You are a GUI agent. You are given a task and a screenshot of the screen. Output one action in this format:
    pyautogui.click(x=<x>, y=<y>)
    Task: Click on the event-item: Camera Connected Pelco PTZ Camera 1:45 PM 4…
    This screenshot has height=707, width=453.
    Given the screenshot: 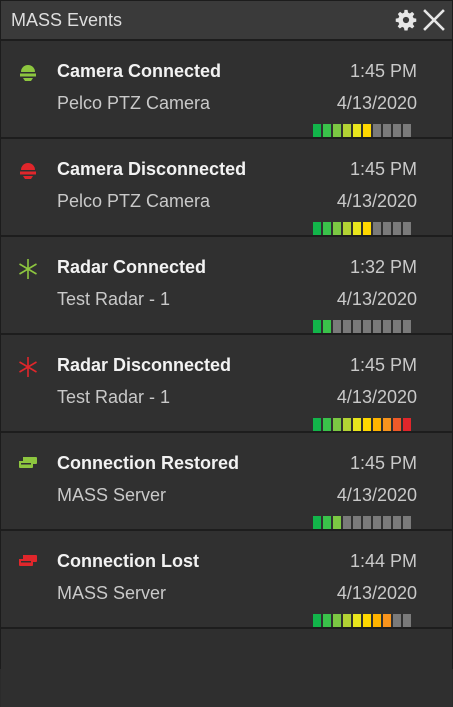 What is the action you would take?
    pyautogui.click(x=226, y=90)
    